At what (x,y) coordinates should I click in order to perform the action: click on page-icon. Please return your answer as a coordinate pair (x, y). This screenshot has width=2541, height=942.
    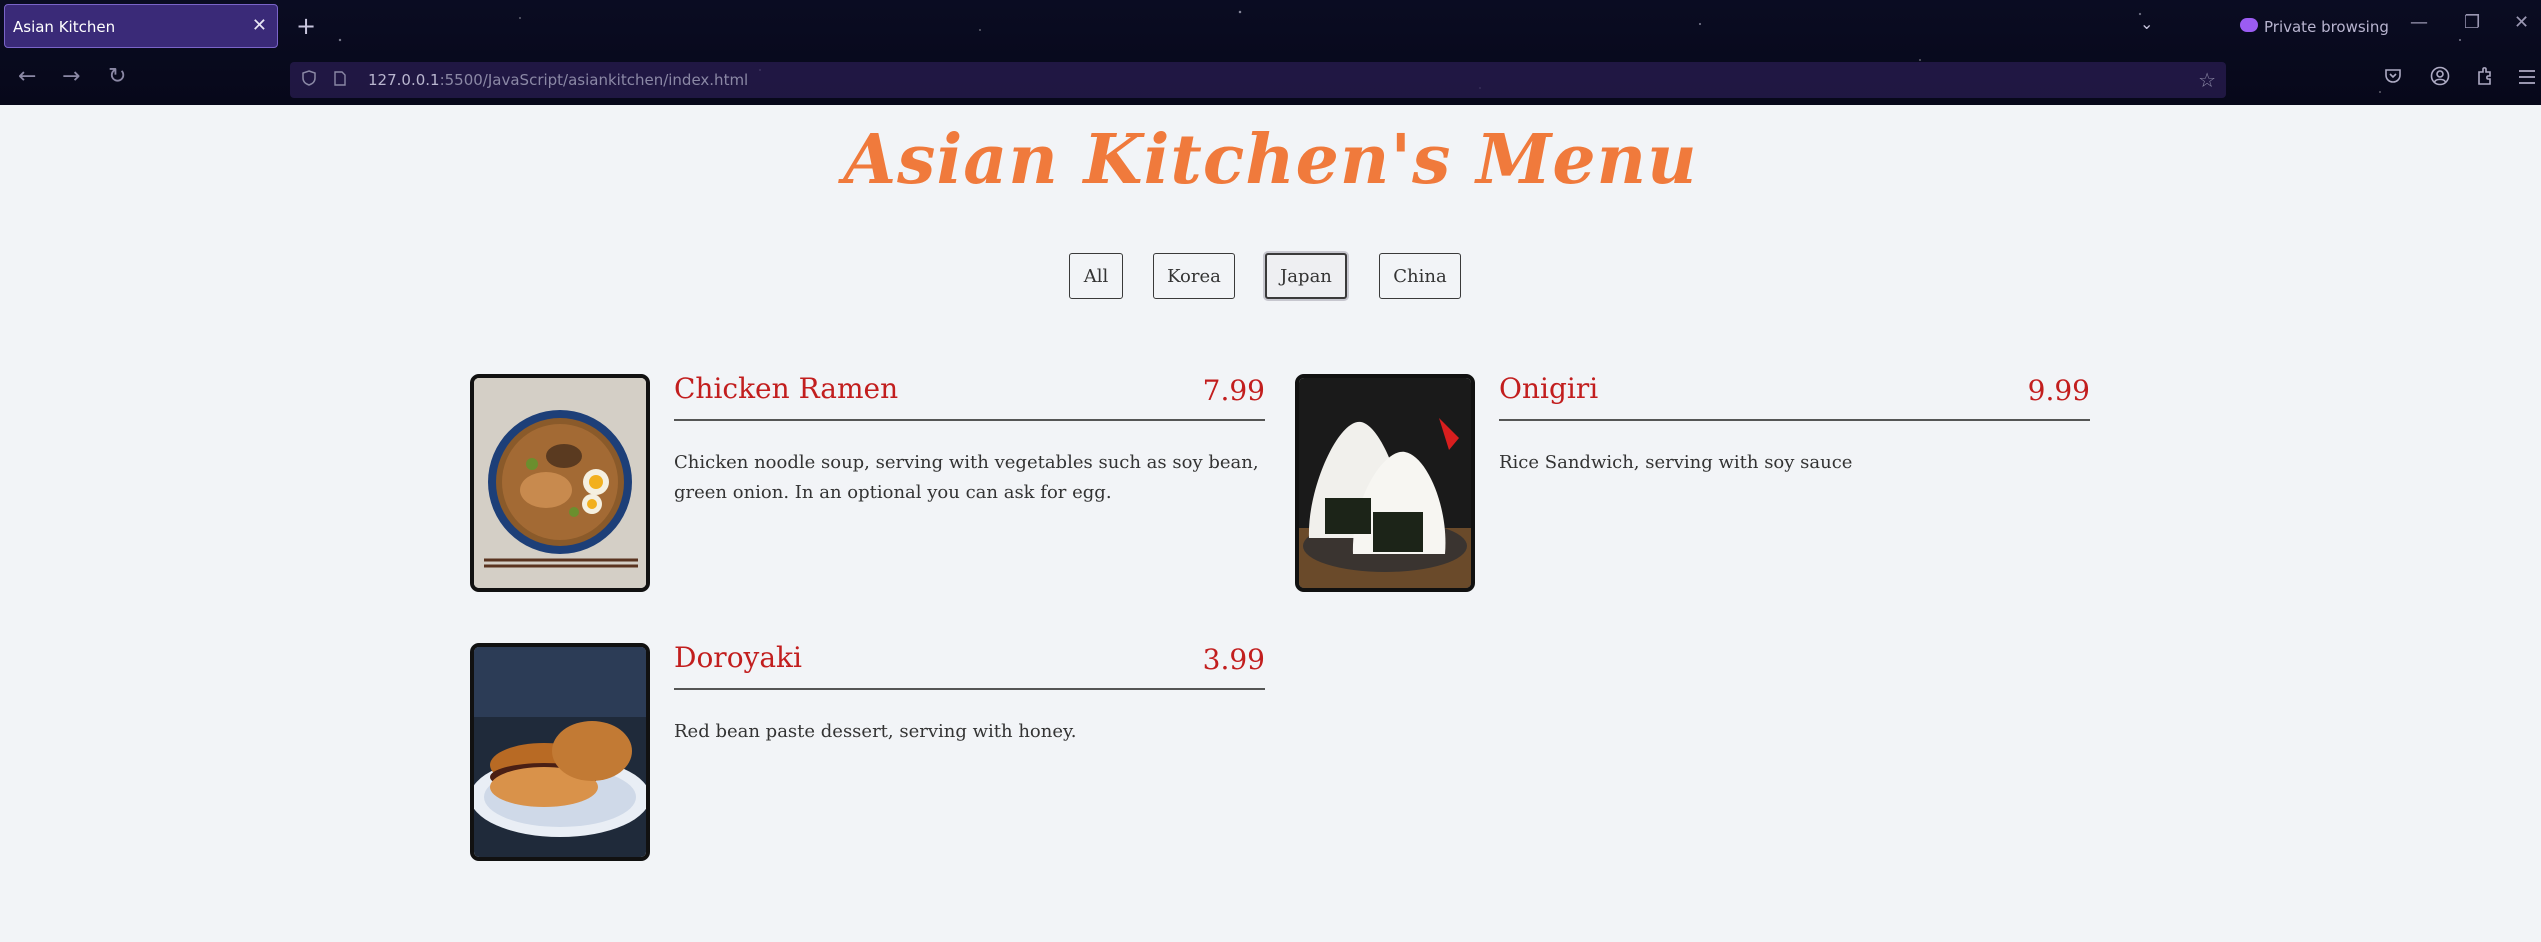
    Looking at the image, I should click on (340, 80).